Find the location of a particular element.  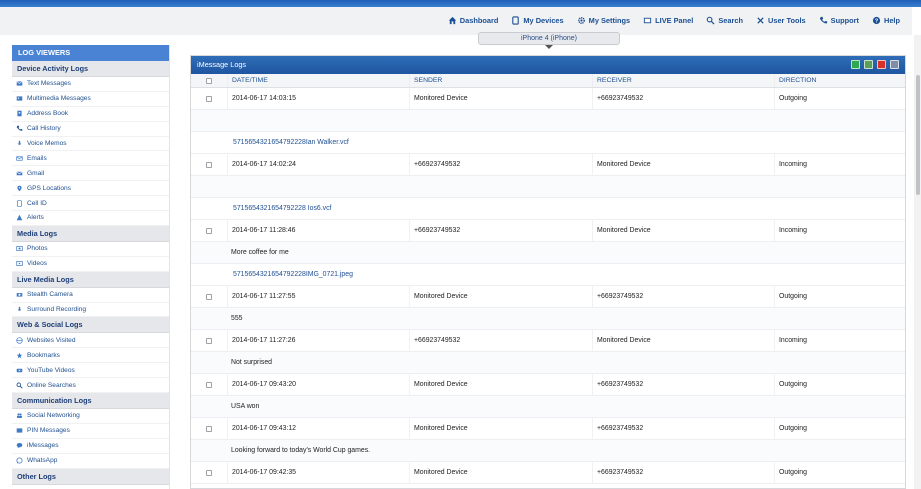

tools-icon is located at coordinates (760, 20).